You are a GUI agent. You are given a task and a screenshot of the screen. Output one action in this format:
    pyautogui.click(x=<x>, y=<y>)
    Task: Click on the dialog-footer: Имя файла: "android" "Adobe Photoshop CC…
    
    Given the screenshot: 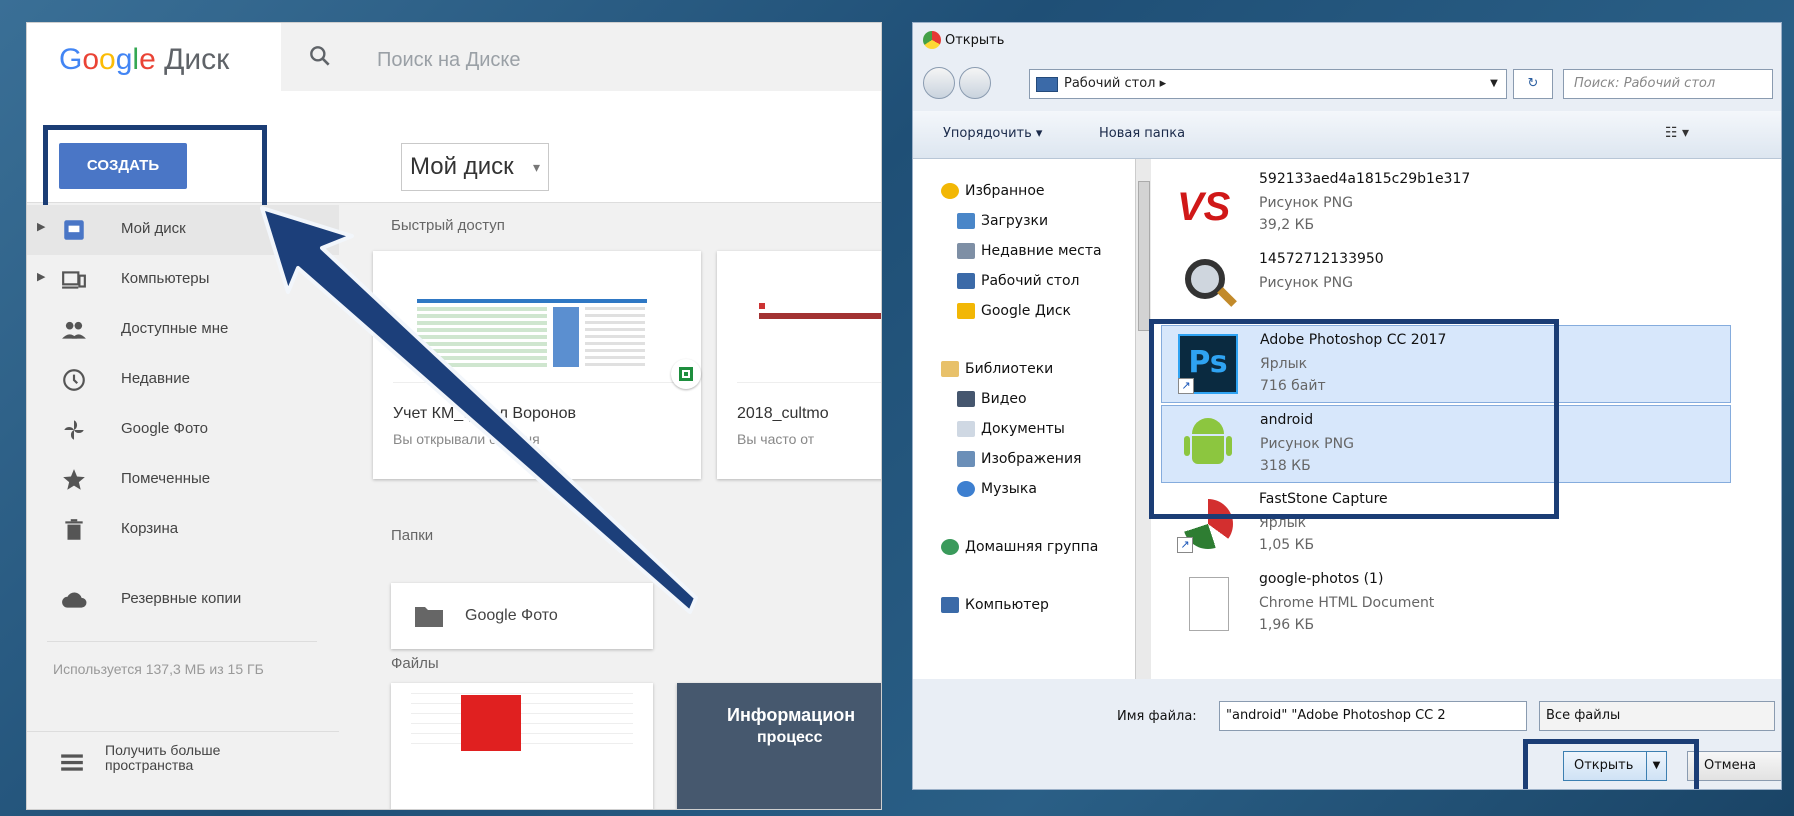 What is the action you would take?
    pyautogui.click(x=1347, y=734)
    